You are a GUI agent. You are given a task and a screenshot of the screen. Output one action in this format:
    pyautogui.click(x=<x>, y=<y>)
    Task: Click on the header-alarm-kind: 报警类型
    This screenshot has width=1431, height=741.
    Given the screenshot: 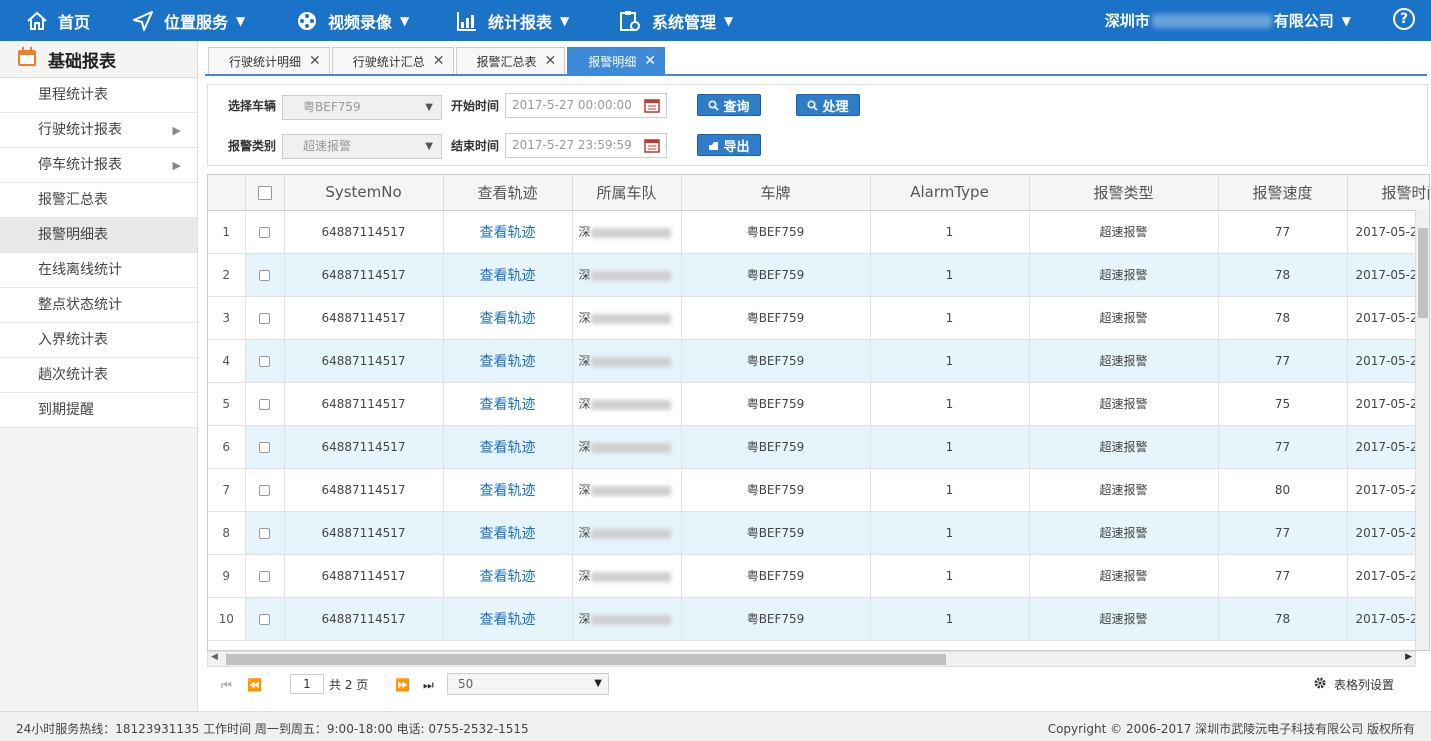 What is the action you would take?
    pyautogui.click(x=1124, y=193)
    